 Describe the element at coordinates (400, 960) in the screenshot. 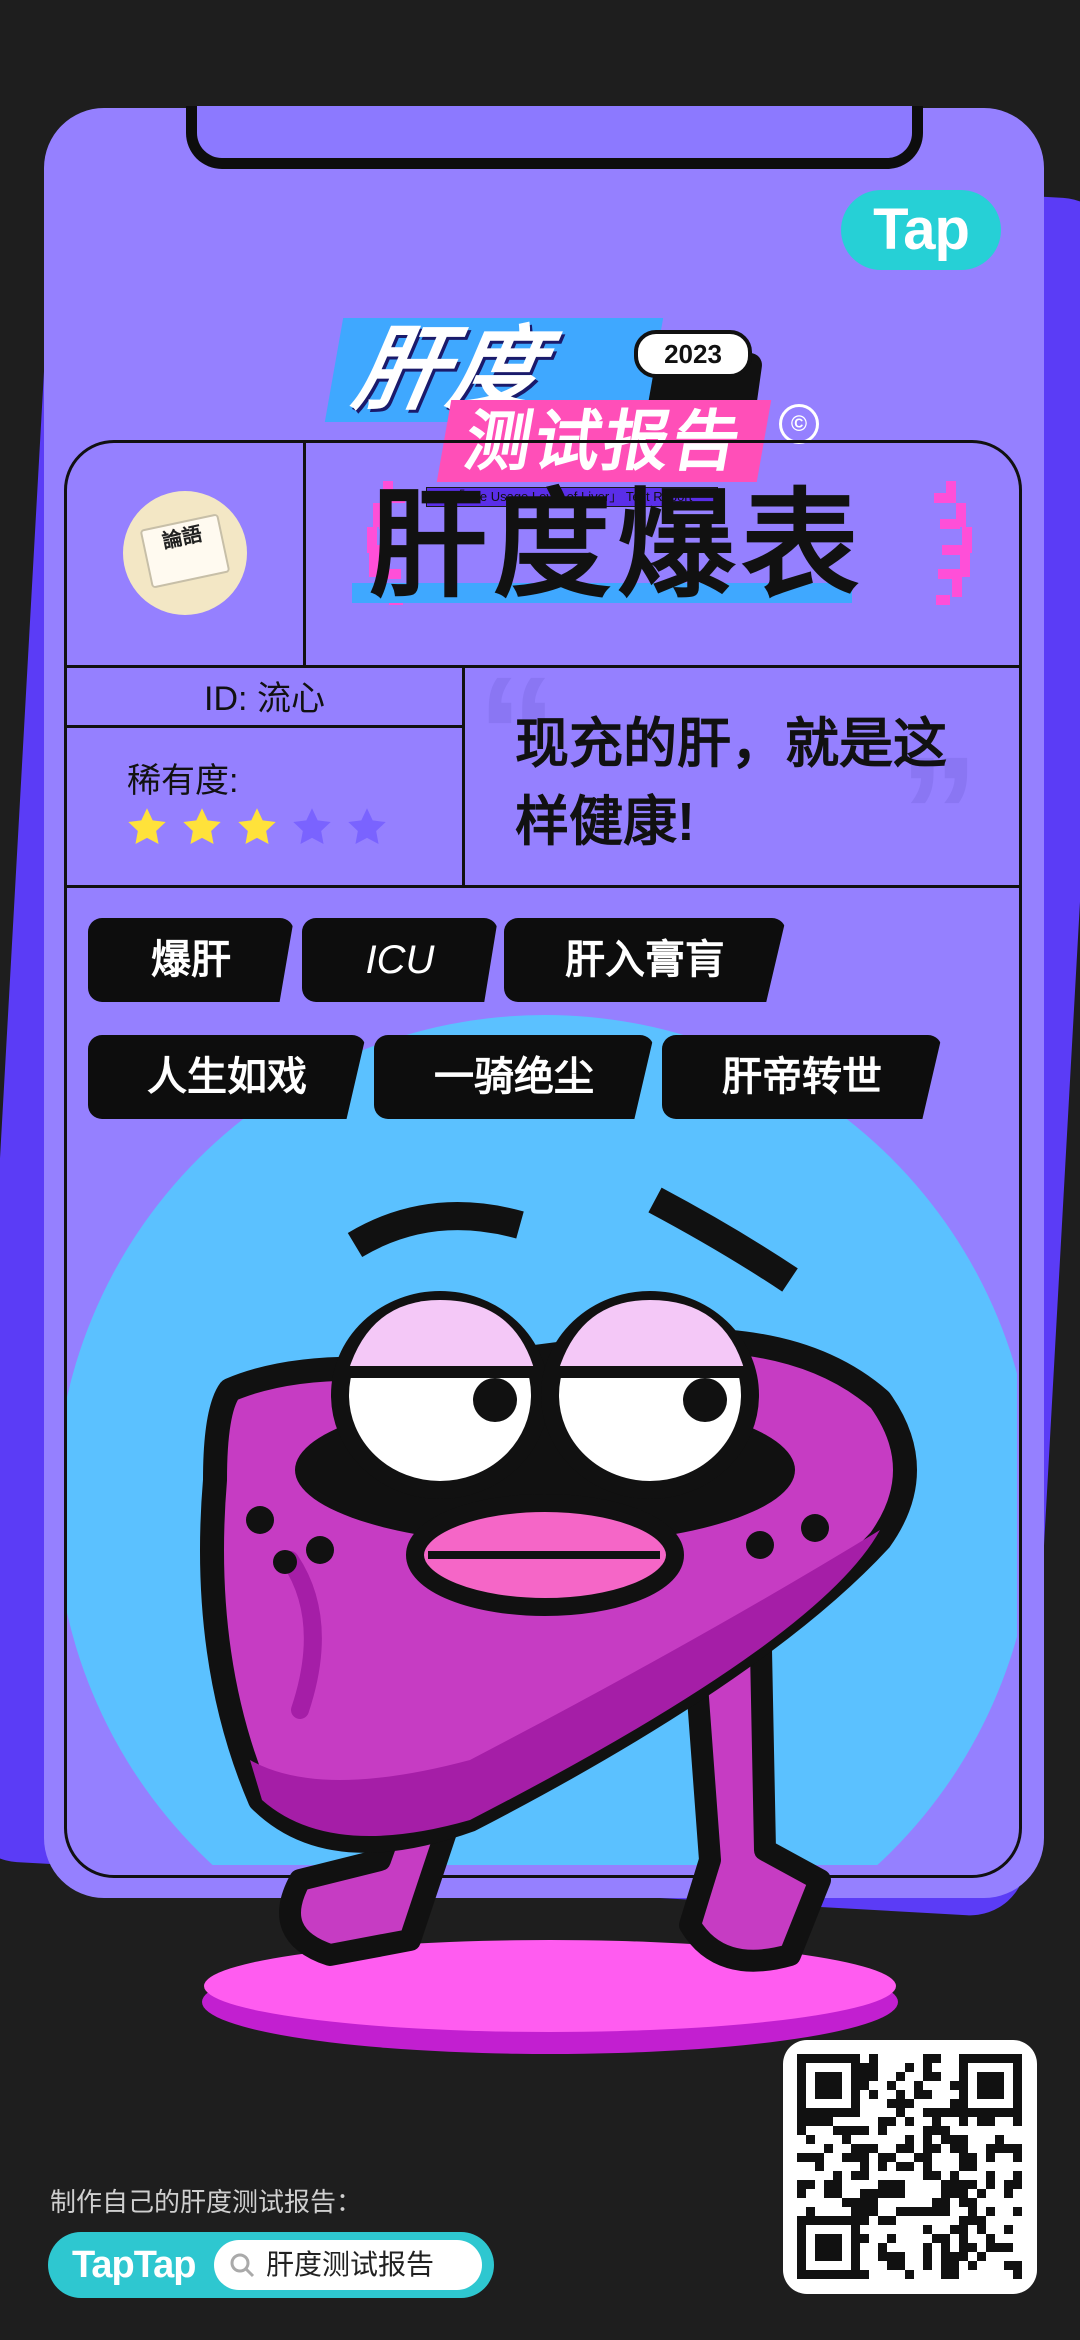

I see `tag-chip: ICU` at that location.